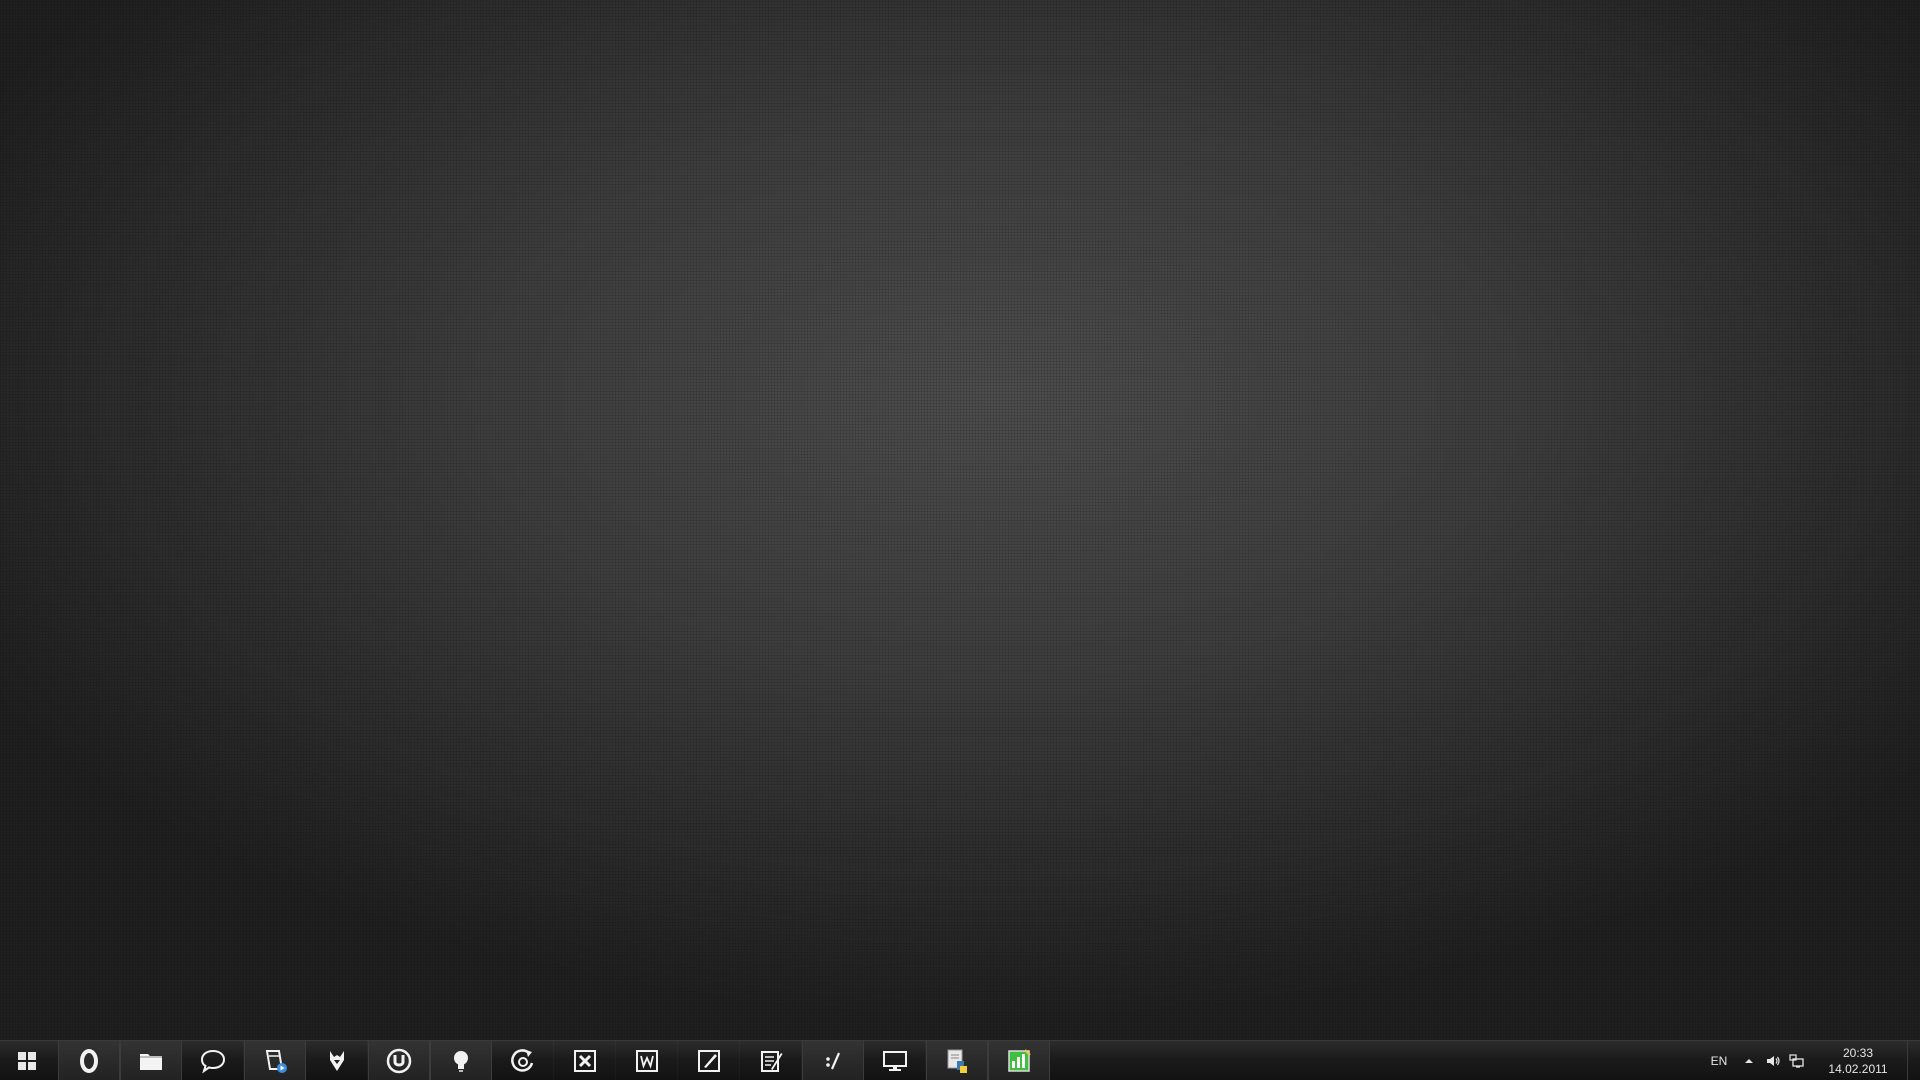 The width and height of the screenshot is (1920, 1080). I want to click on python-icon, so click(957, 1061).